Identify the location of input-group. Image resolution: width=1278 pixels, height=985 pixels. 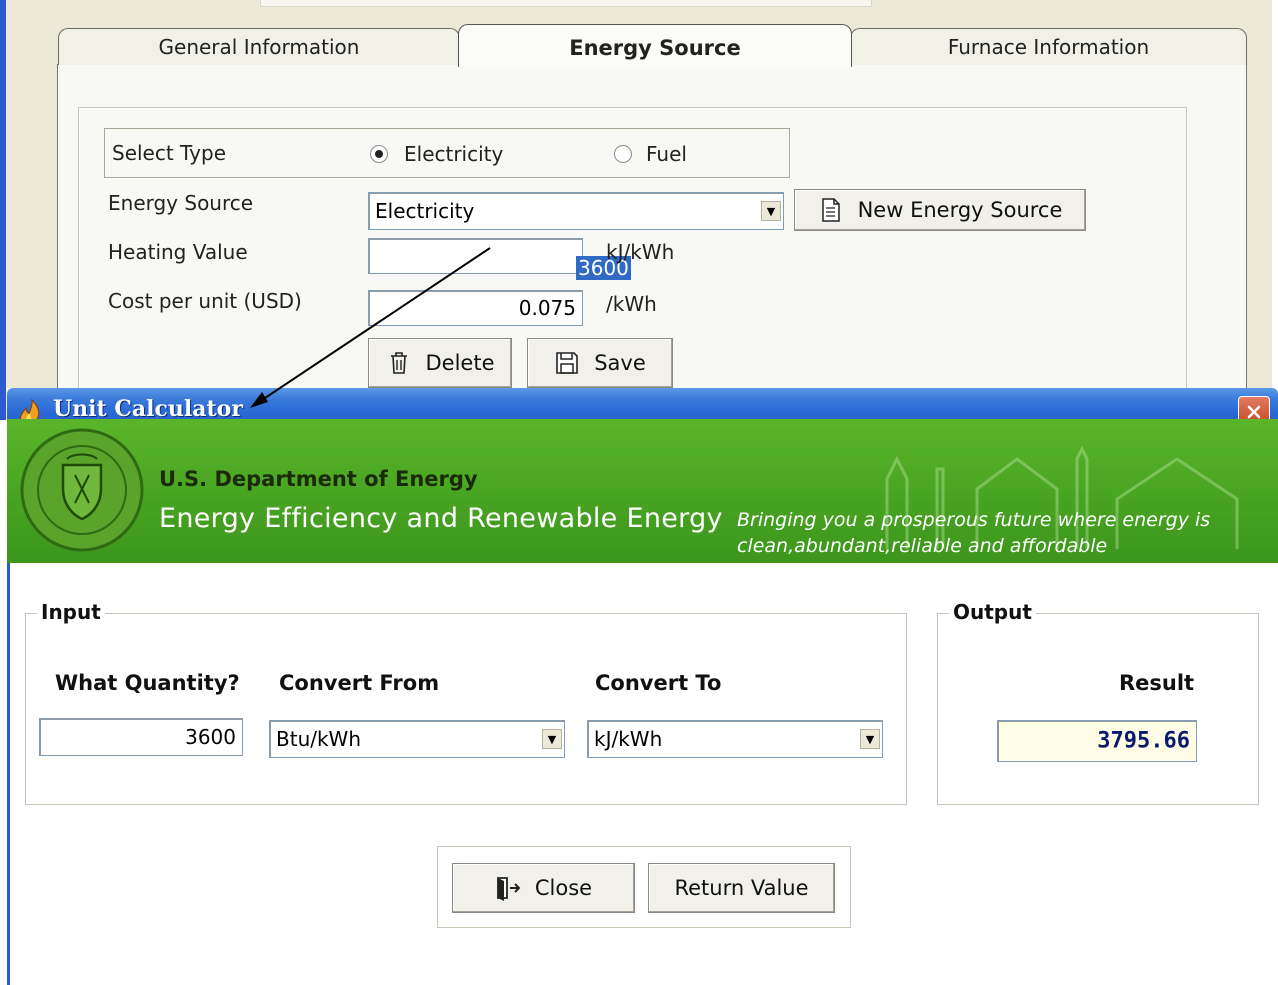
(466, 709).